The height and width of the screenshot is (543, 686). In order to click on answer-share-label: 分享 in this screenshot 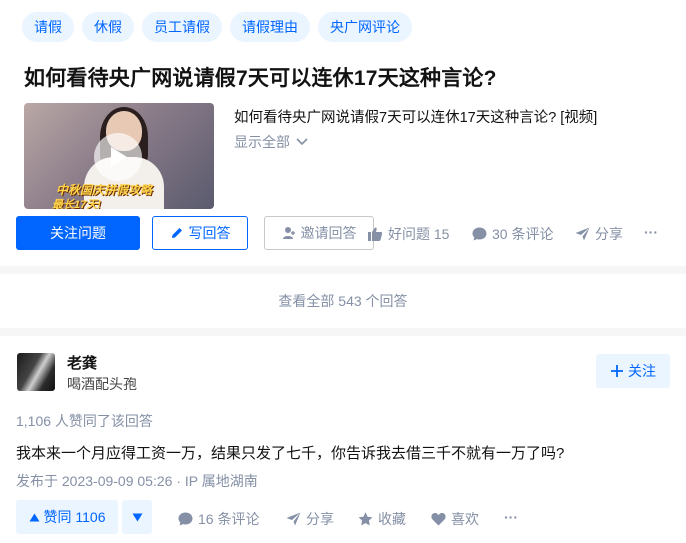, I will do `click(320, 519)`.